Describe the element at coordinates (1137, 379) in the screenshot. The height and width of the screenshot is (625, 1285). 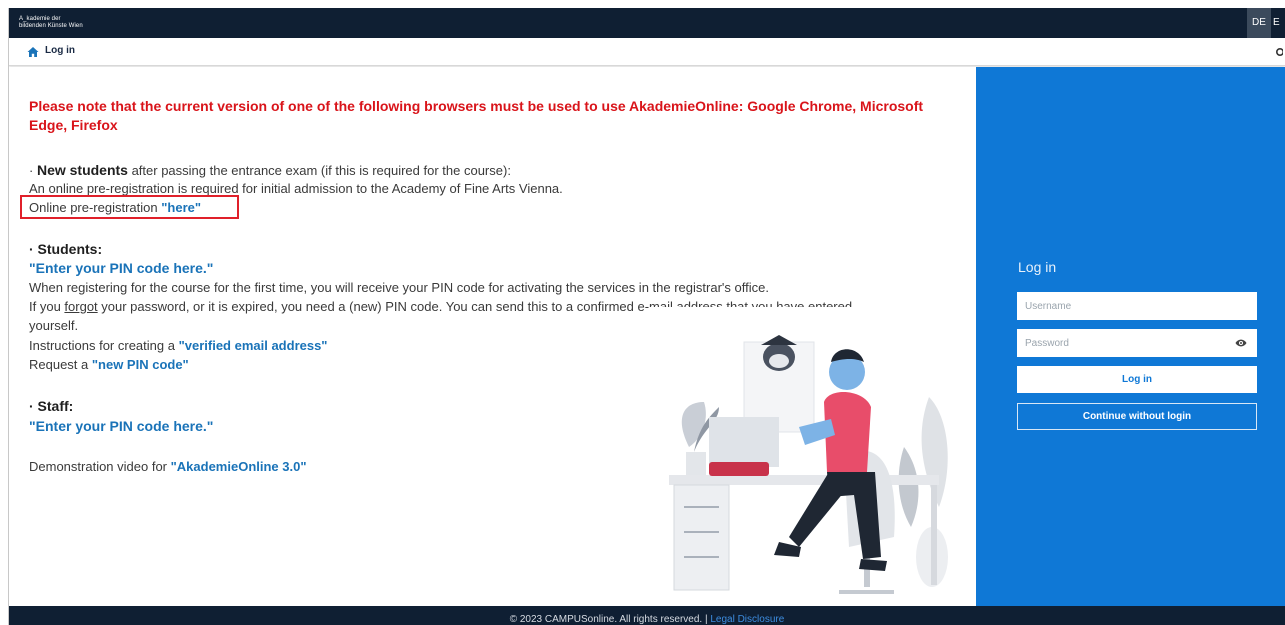
I see `login-button: Log in` at that location.